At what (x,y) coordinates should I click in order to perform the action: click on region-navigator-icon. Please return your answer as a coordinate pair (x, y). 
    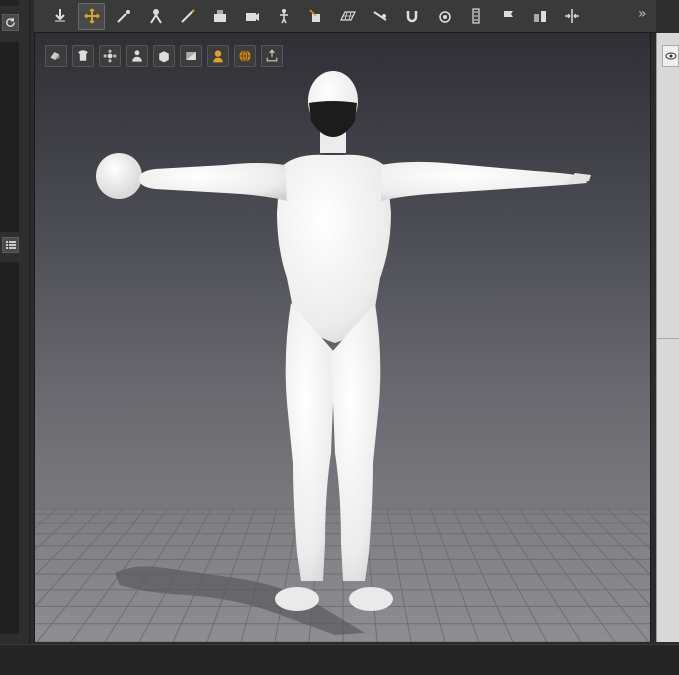
    Looking at the image, I should click on (315, 16).